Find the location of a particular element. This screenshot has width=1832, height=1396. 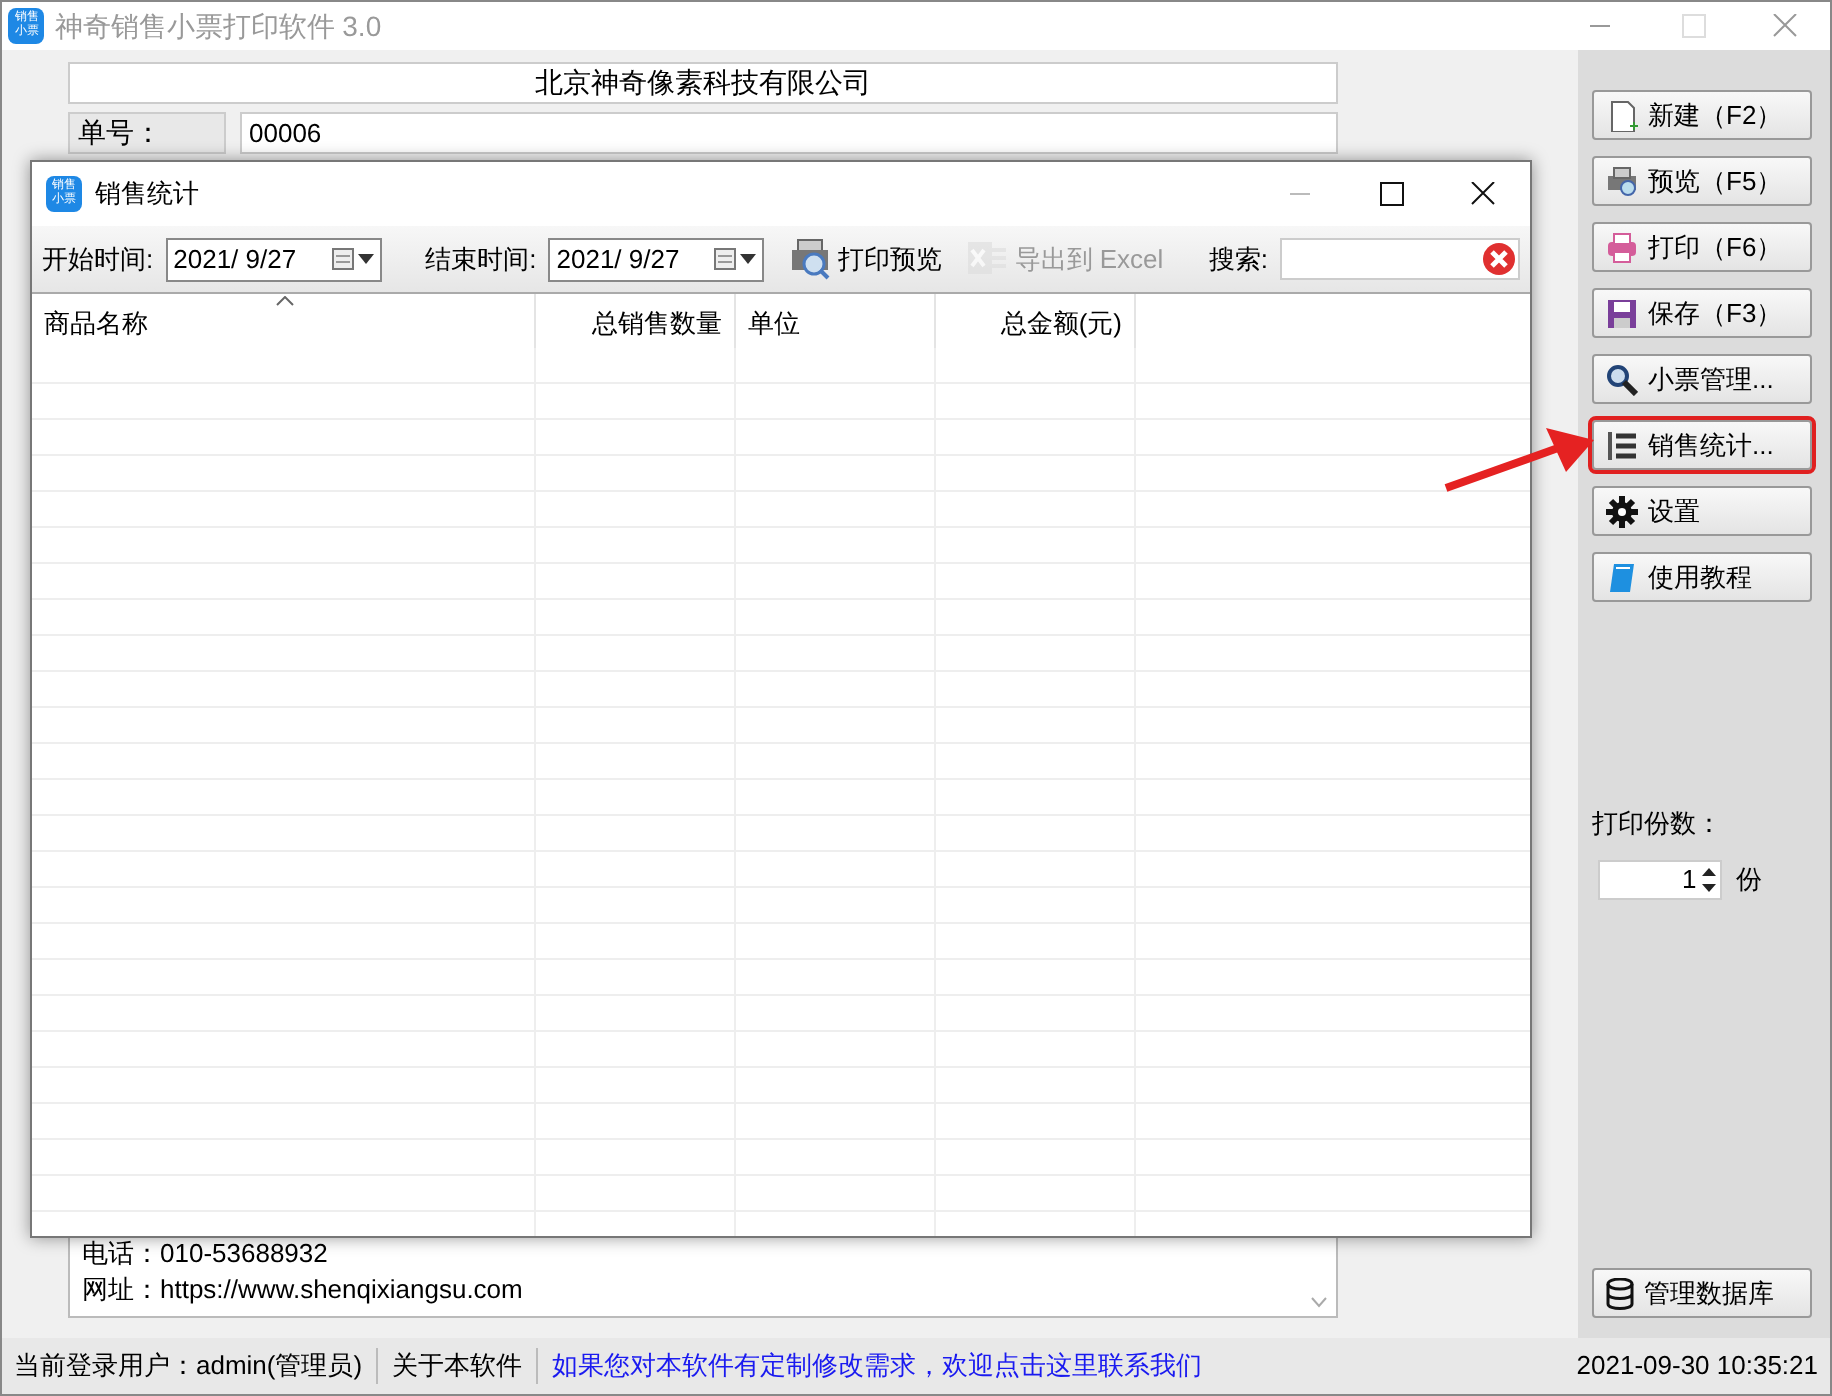

number-field: 00006 is located at coordinates (788, 133).